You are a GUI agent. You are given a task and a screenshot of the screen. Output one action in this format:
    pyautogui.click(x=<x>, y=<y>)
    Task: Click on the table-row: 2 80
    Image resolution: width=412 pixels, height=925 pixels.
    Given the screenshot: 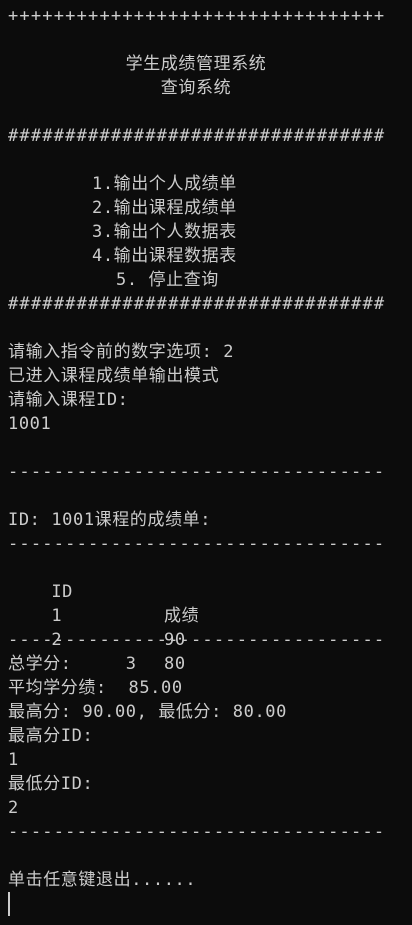 What is the action you would take?
    pyautogui.click(x=200, y=639)
    